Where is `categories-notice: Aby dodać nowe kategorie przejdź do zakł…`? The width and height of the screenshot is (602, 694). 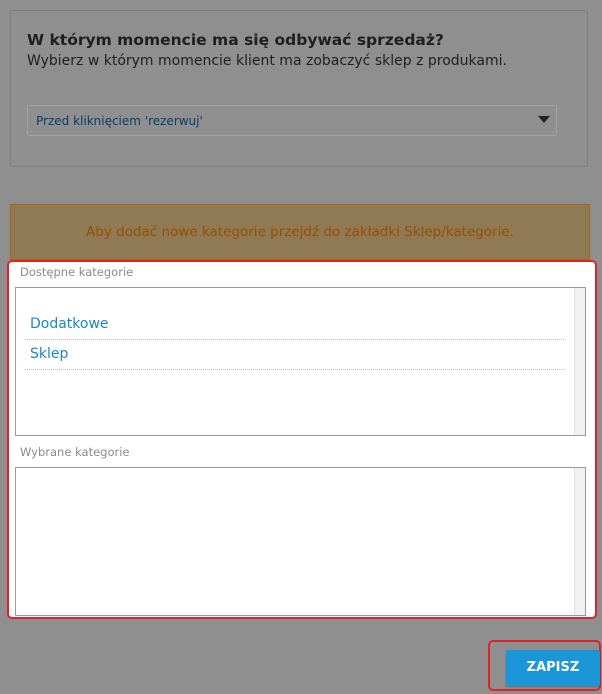 categories-notice: Aby dodać nowe kategorie przejdź do zakł… is located at coordinates (300, 232).